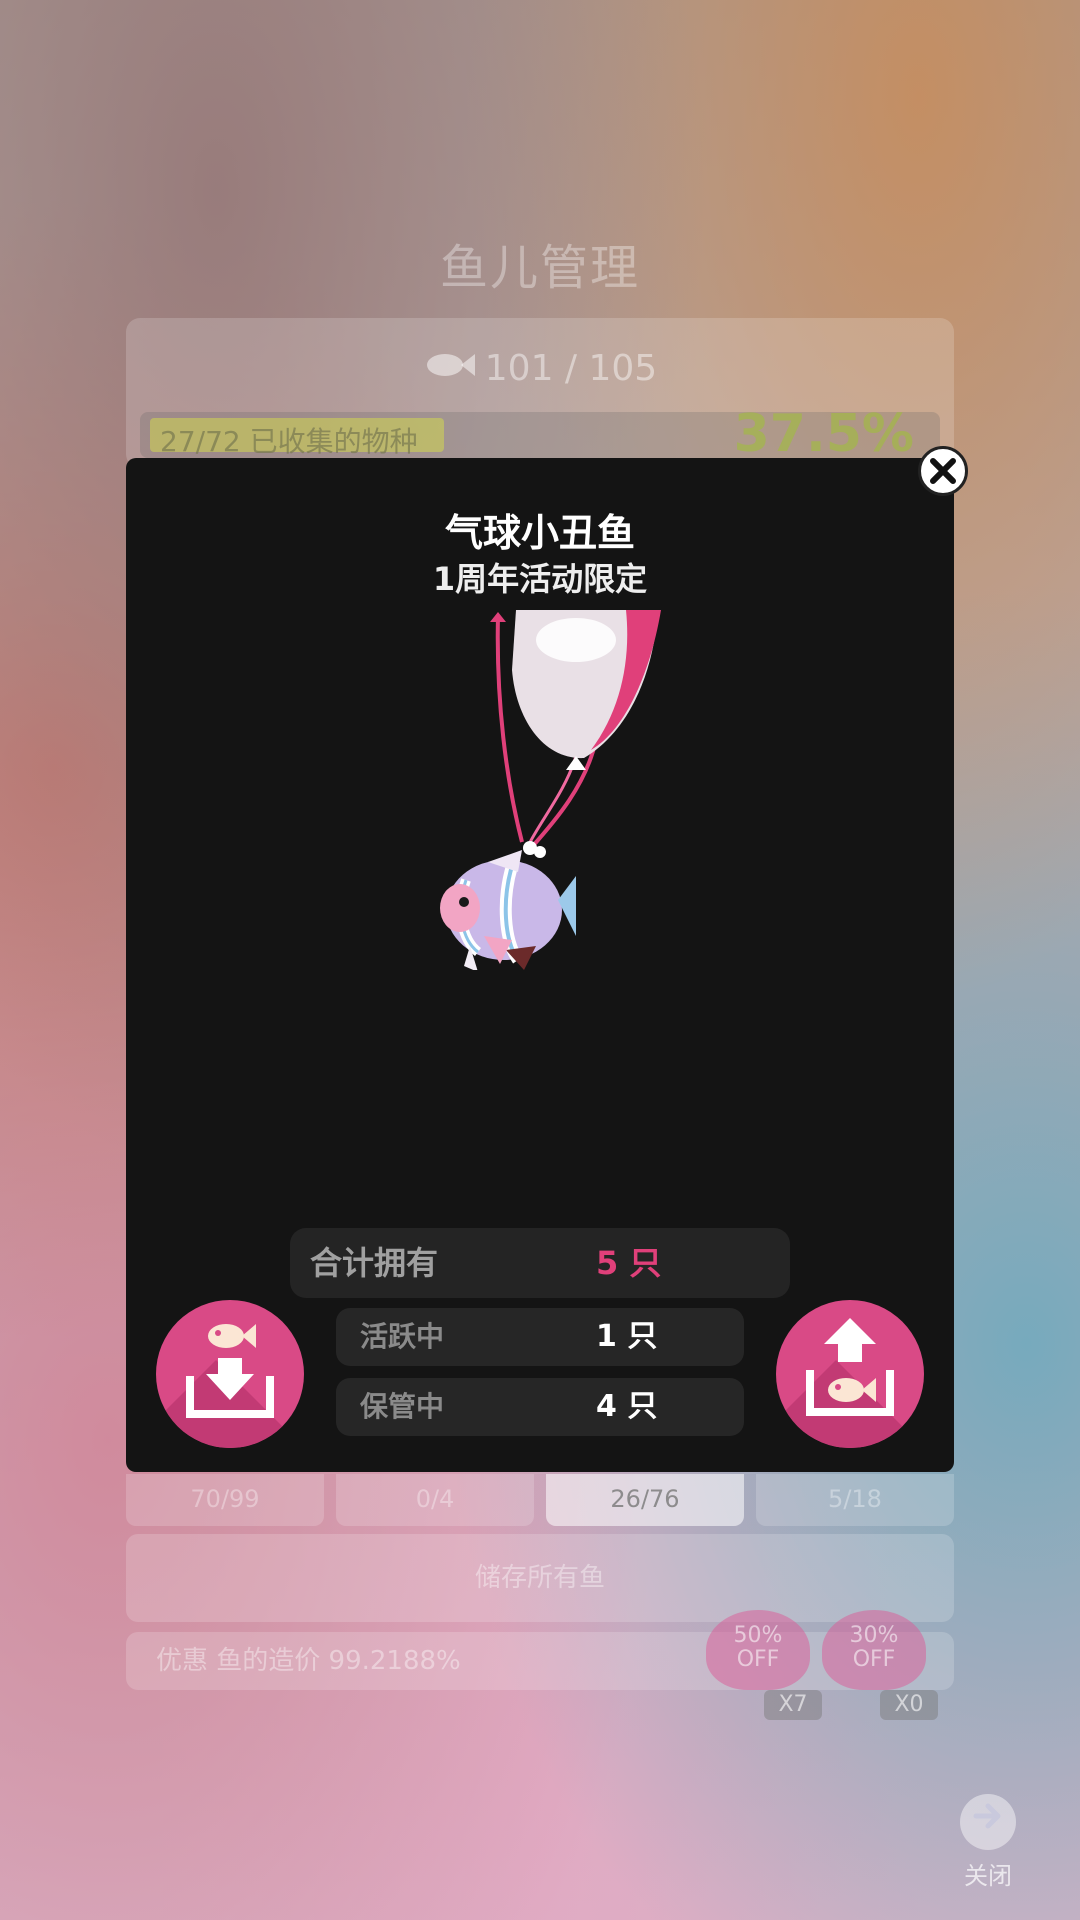 Image resolution: width=1080 pixels, height=1920 pixels. Describe the element at coordinates (540, 393) in the screenshot. I see `fish-summary-panel: 101 / 105 27/72 已收集的物种 37.5%` at that location.